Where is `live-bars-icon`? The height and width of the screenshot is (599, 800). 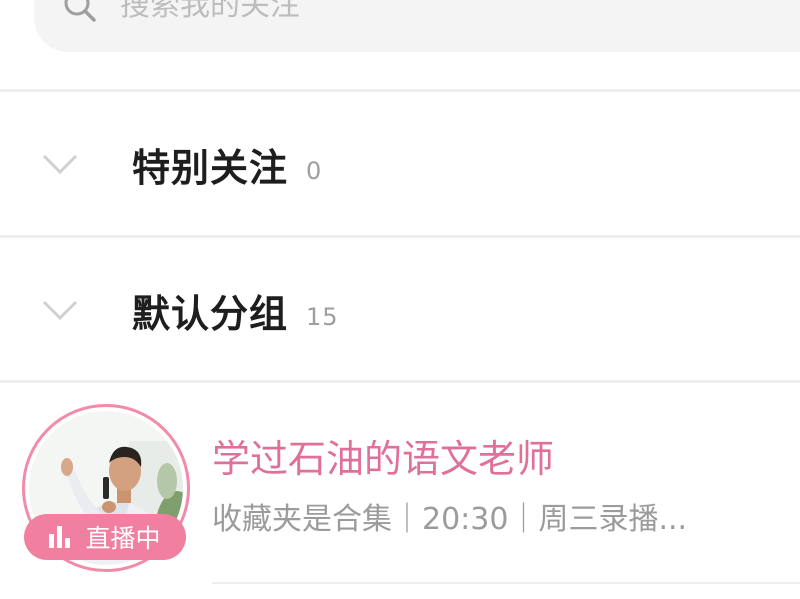 live-bars-icon is located at coordinates (61, 537).